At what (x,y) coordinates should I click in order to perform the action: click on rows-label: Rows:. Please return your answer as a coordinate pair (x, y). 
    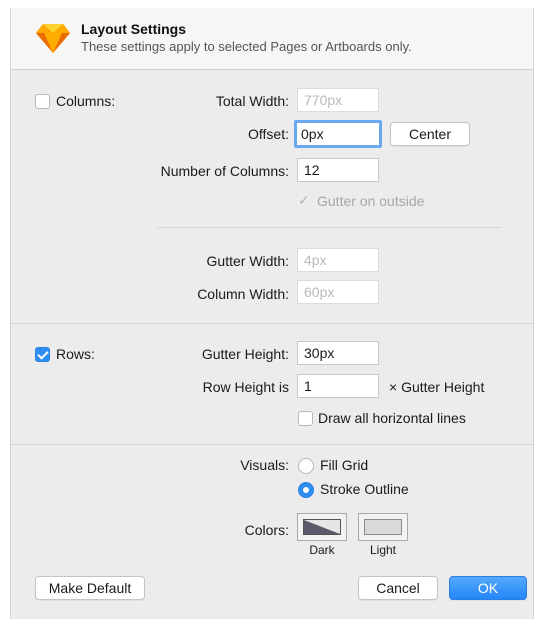
    Looking at the image, I should click on (75, 354).